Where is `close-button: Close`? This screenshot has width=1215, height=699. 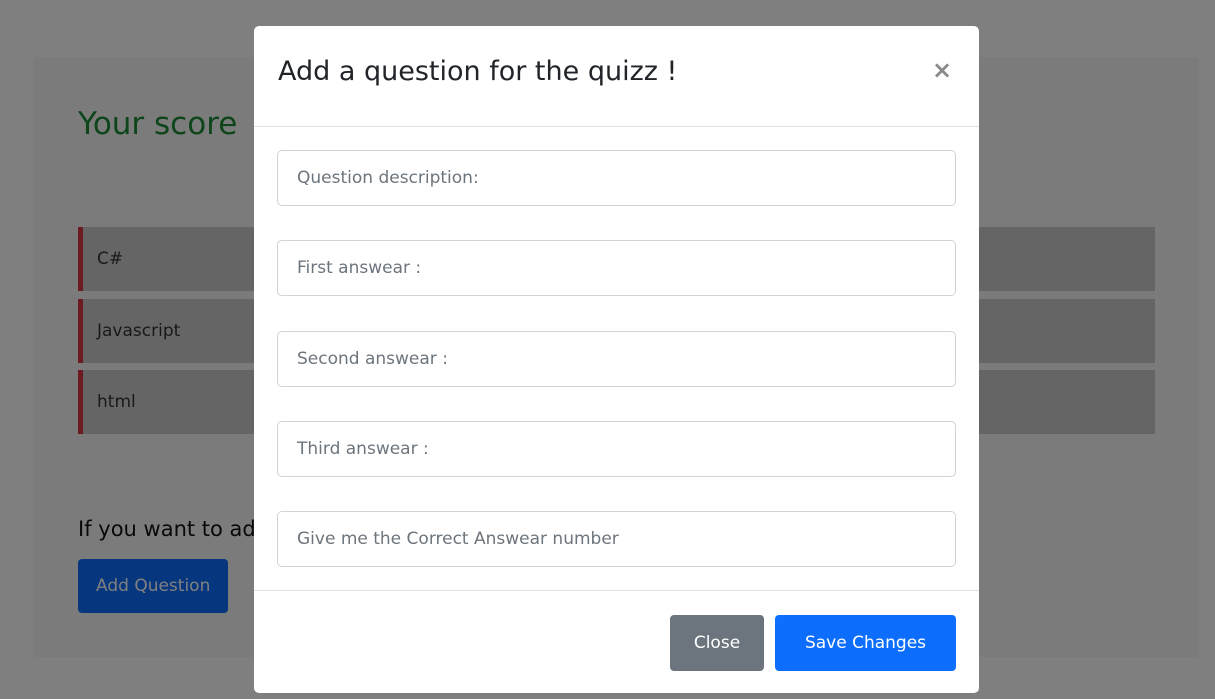
close-button: Close is located at coordinates (717, 643).